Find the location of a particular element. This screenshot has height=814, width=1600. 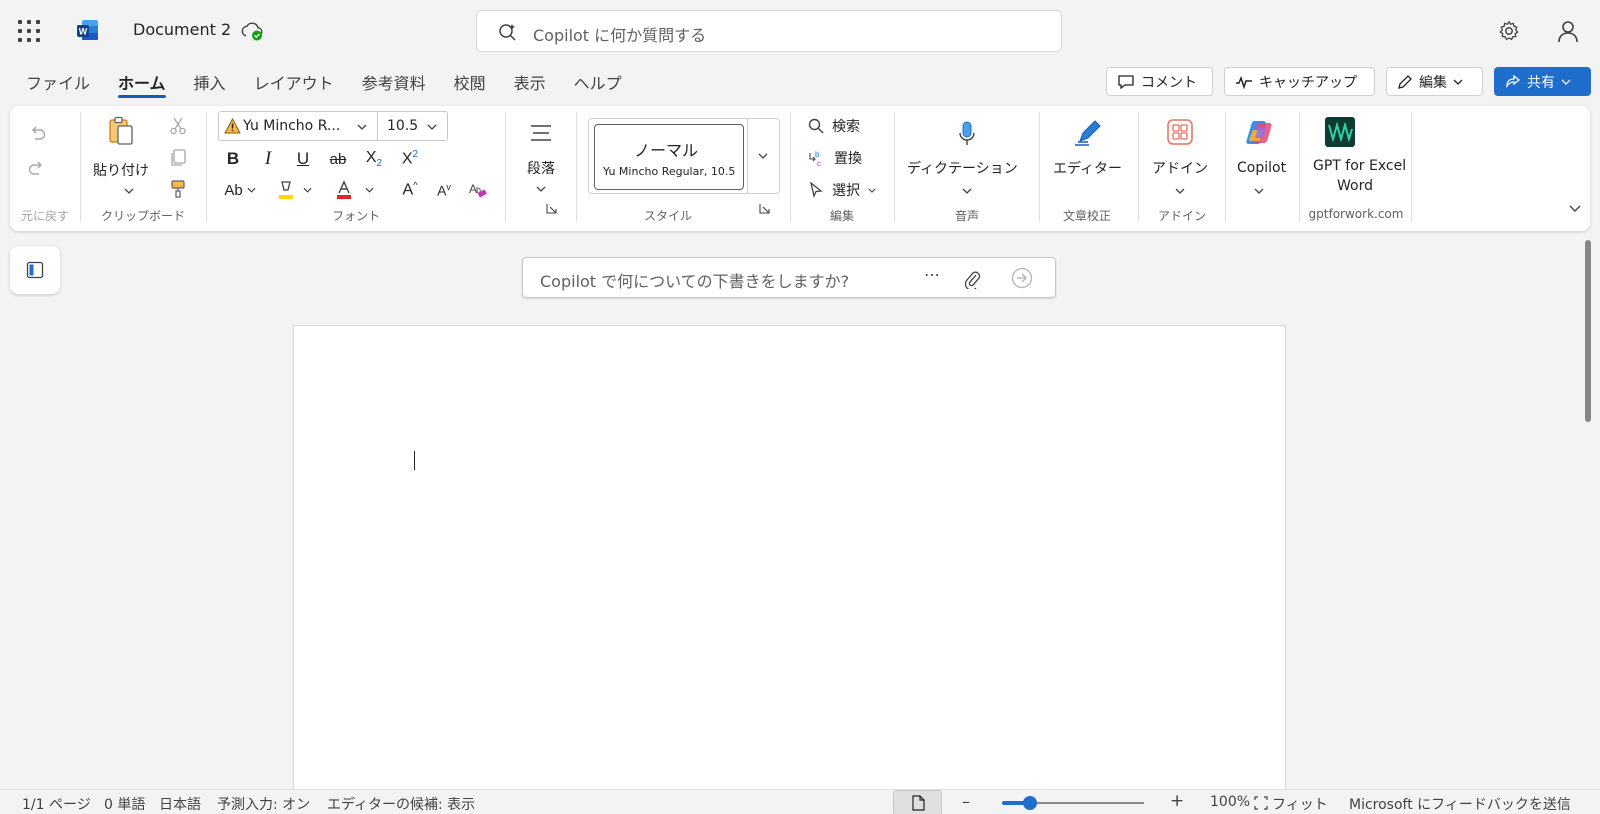

tab-references: 参考資料 is located at coordinates (394, 83).